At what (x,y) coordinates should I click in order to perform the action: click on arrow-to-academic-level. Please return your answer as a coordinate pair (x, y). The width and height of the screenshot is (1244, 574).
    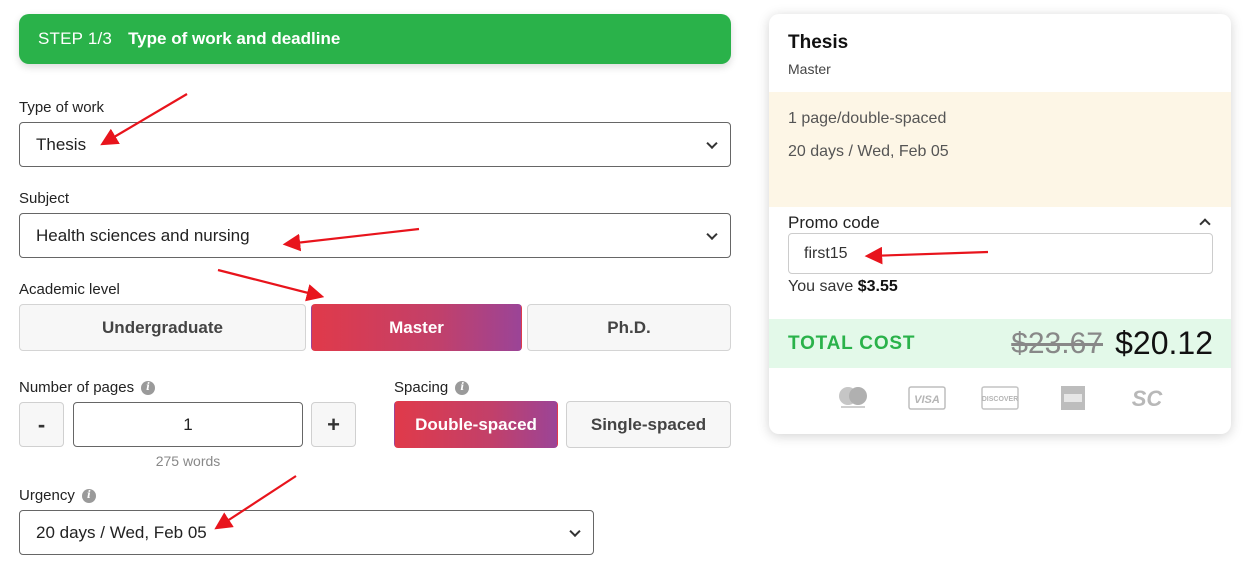
    Looking at the image, I should click on (271, 285).